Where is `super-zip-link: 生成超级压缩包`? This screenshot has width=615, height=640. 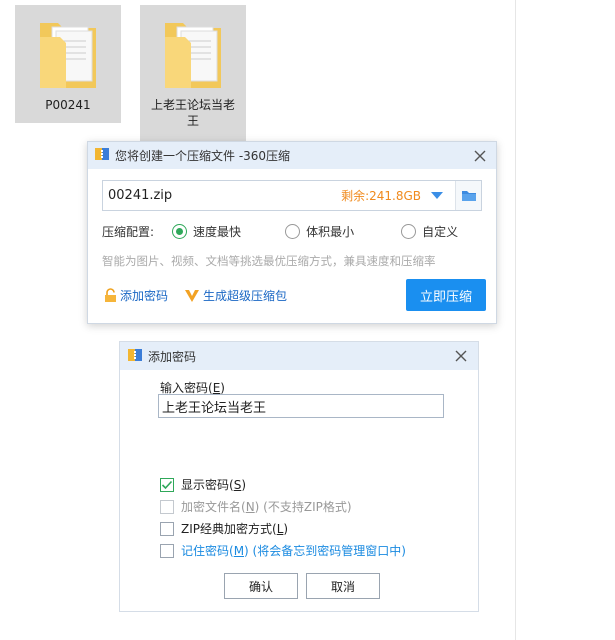 super-zip-link: 生成超级压缩包 is located at coordinates (235, 295).